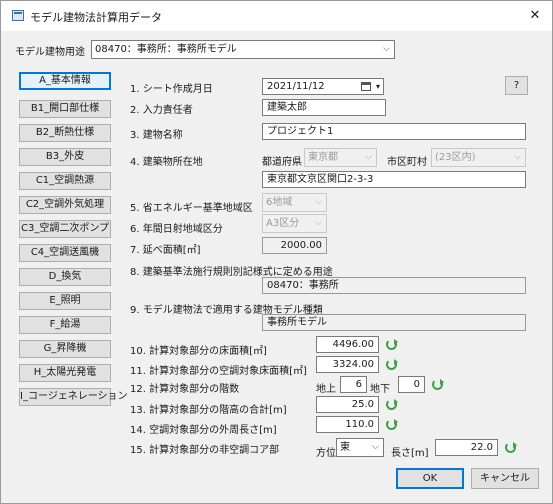 Image resolution: width=553 pixels, height=504 pixels. What do you see at coordinates (18, 15) in the screenshot?
I see `app-icon` at bounding box center [18, 15].